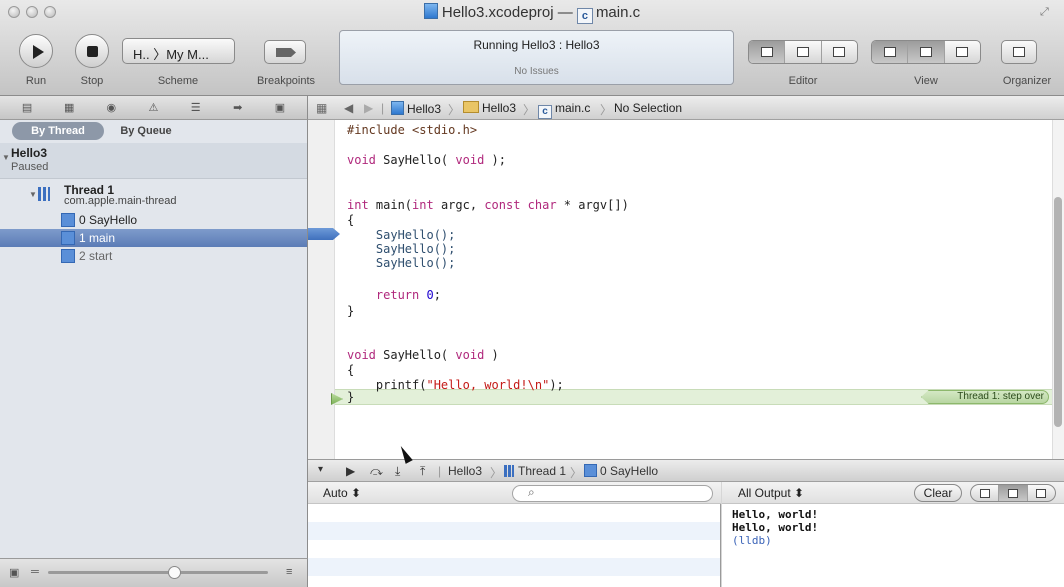 The width and height of the screenshot is (1064, 587). Describe the element at coordinates (1058, 312) in the screenshot. I see `editor-scrollbar-thumb` at that location.